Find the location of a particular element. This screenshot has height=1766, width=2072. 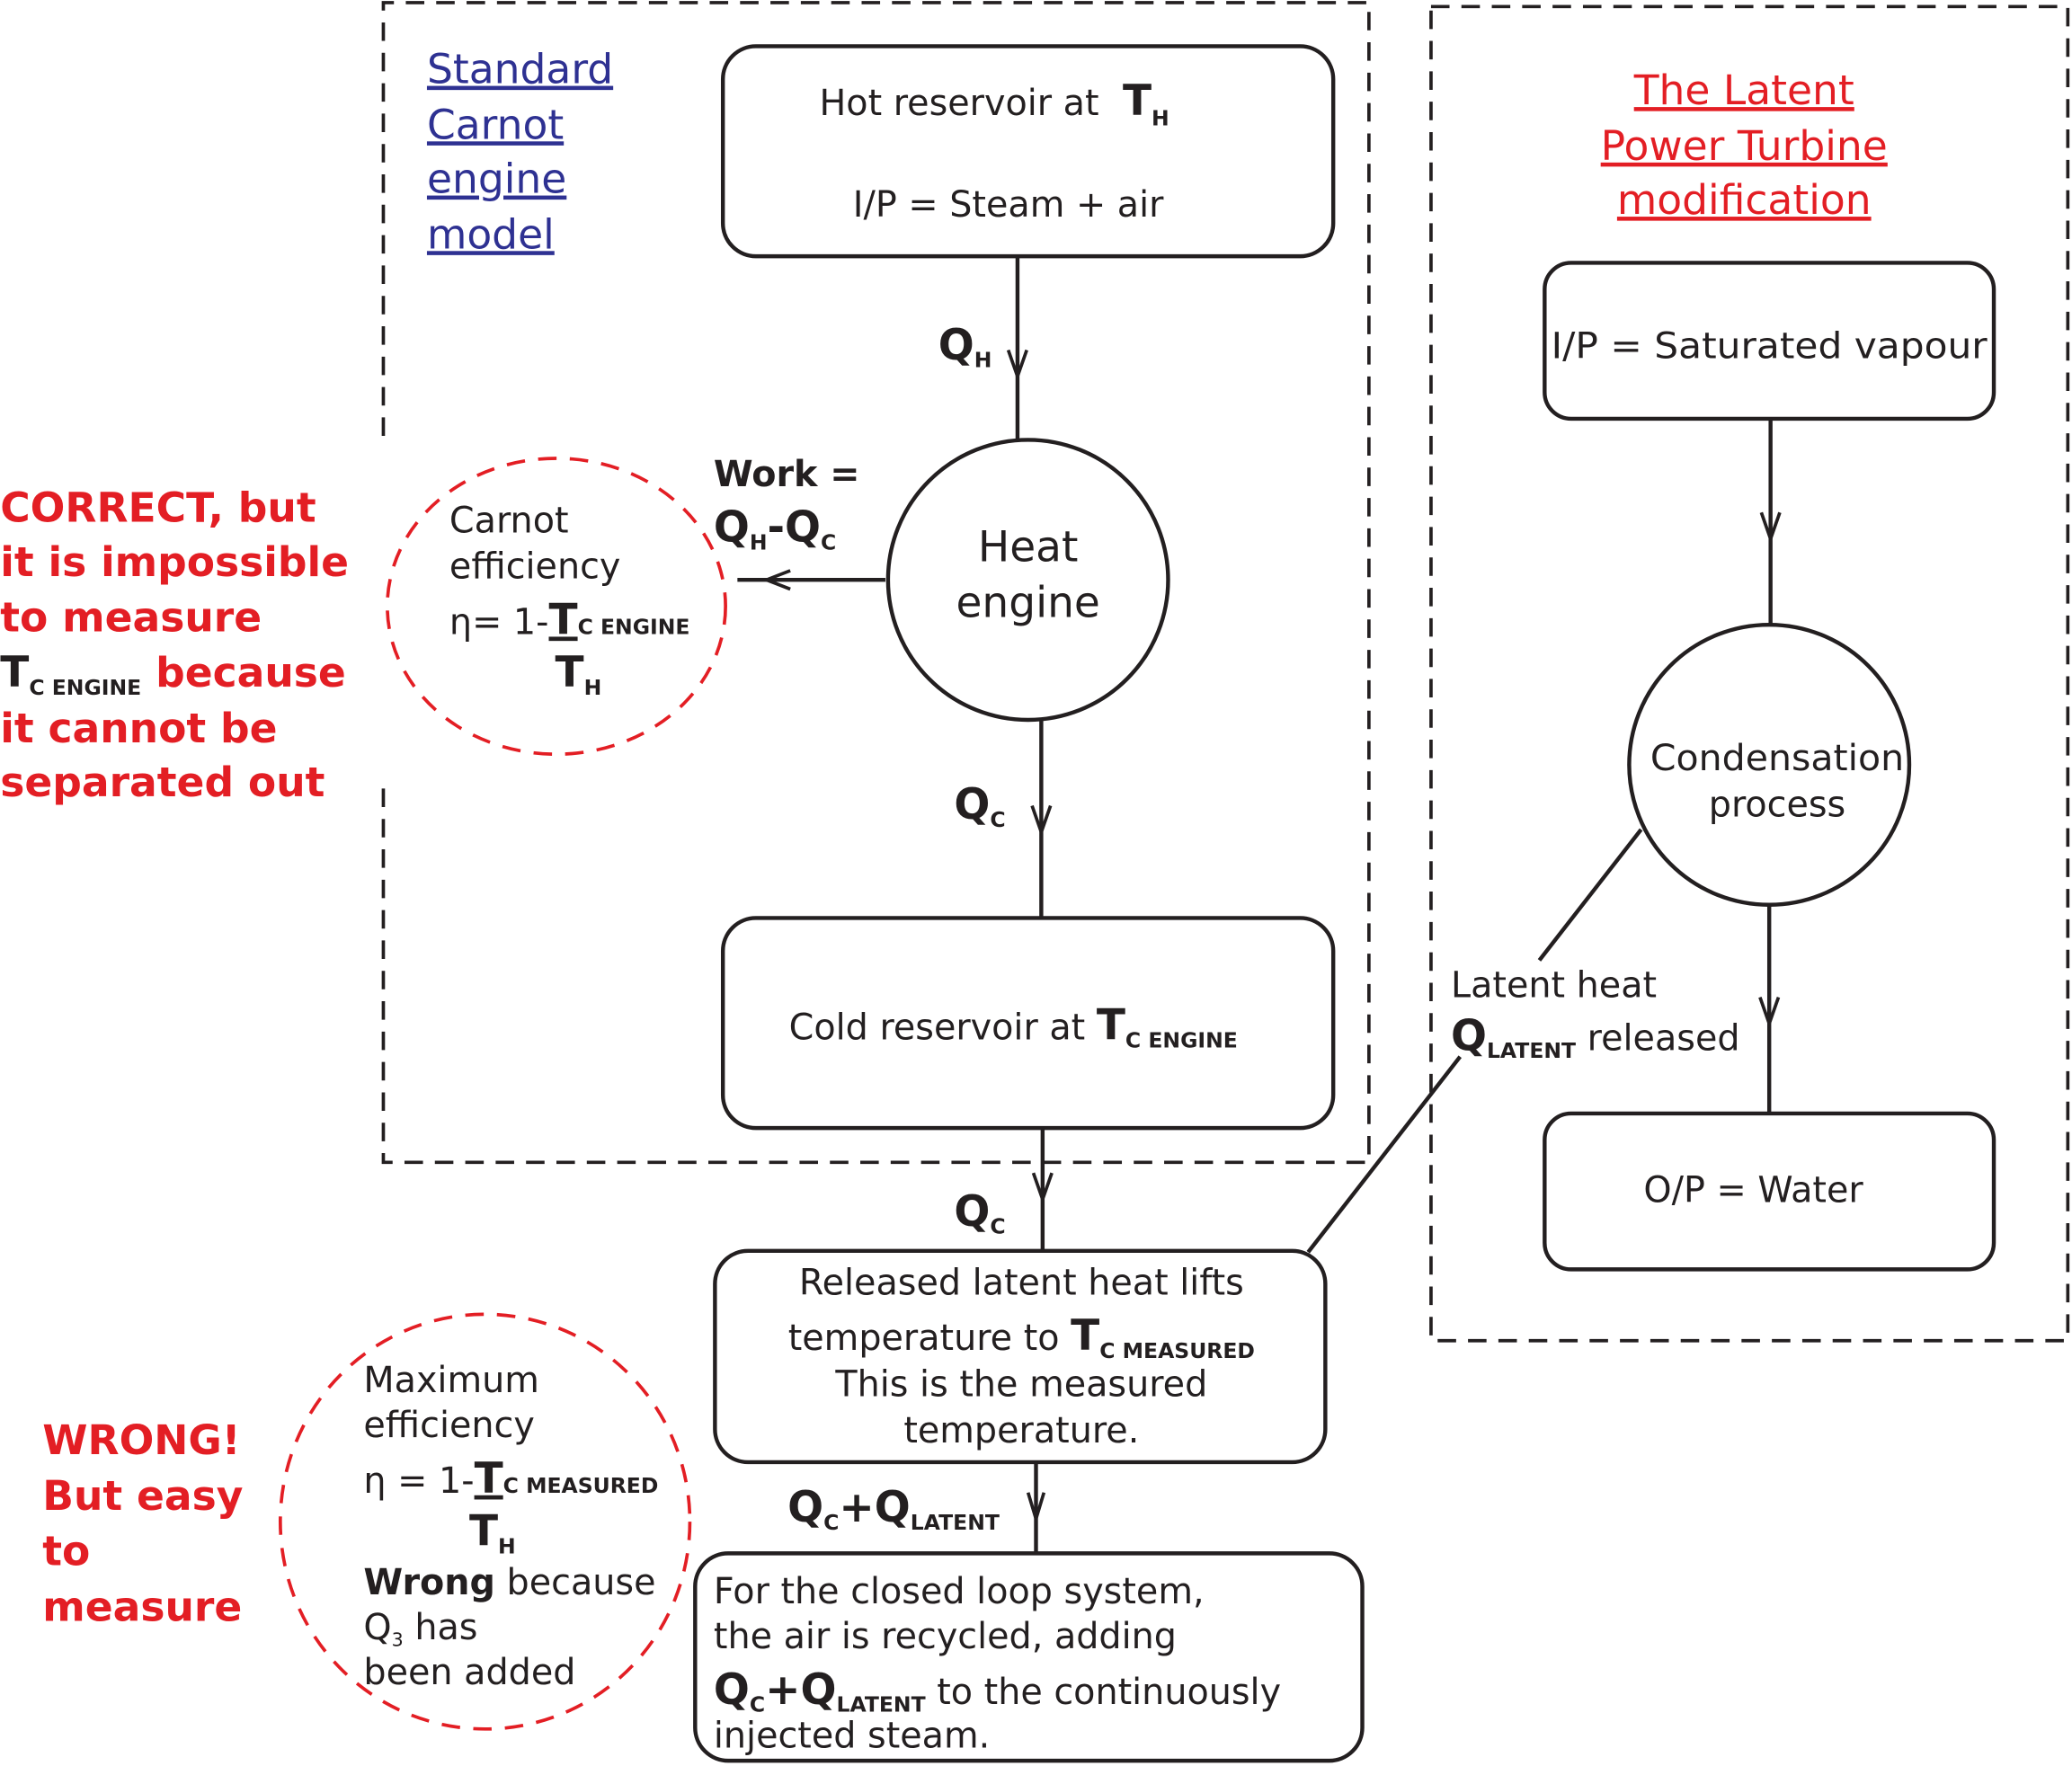

qh-label: QH is located at coordinates (965, 347).